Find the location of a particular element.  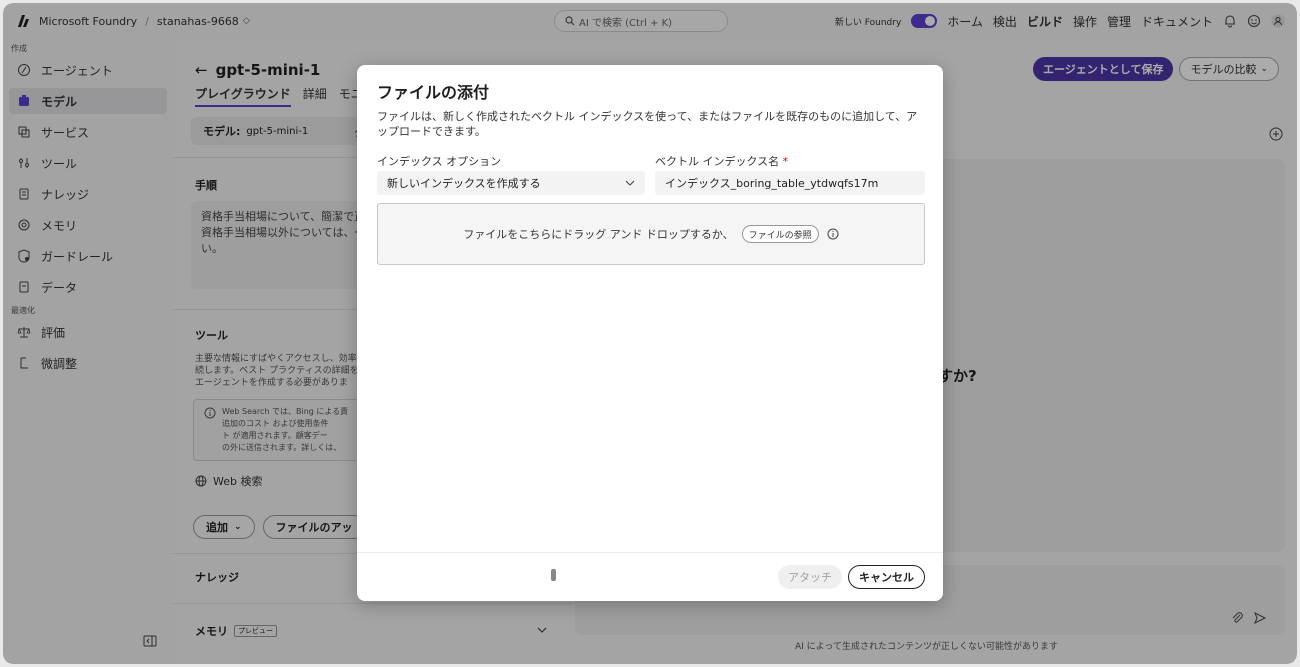

vector-index-label: ベクトル インデックス名 * is located at coordinates (721, 161).